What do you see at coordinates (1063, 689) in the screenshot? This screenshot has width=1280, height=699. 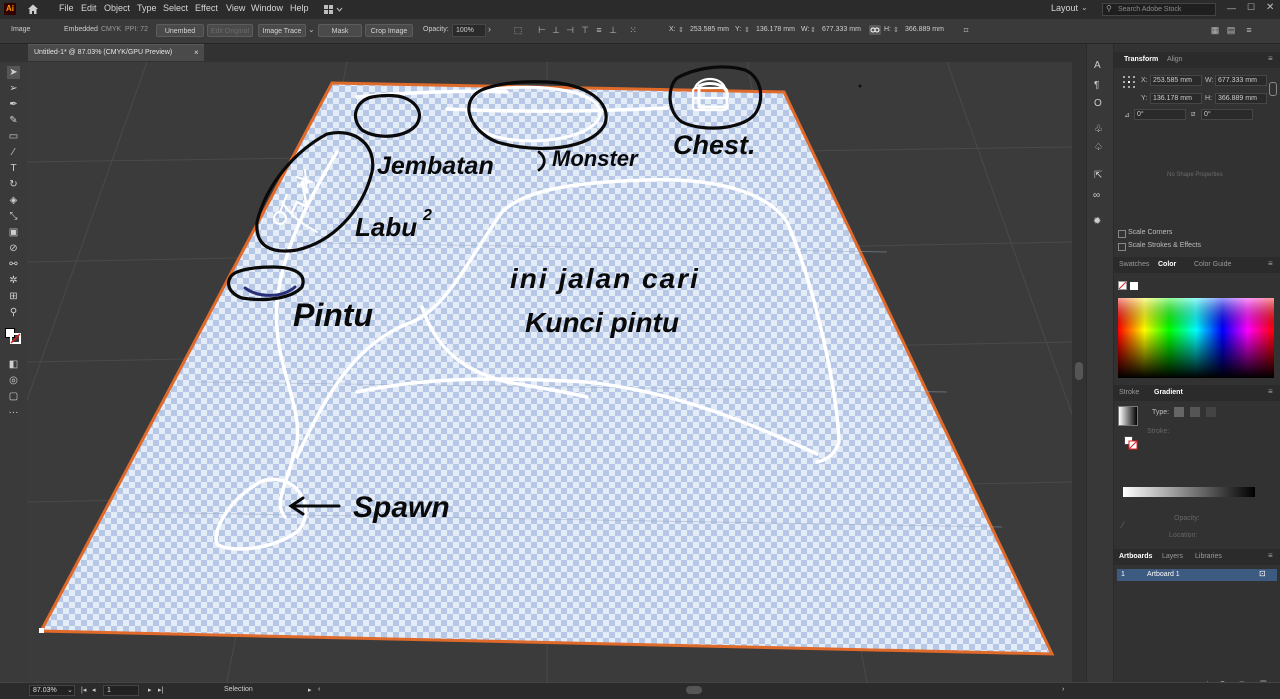 I see `status-scroll-right-icon: ›` at bounding box center [1063, 689].